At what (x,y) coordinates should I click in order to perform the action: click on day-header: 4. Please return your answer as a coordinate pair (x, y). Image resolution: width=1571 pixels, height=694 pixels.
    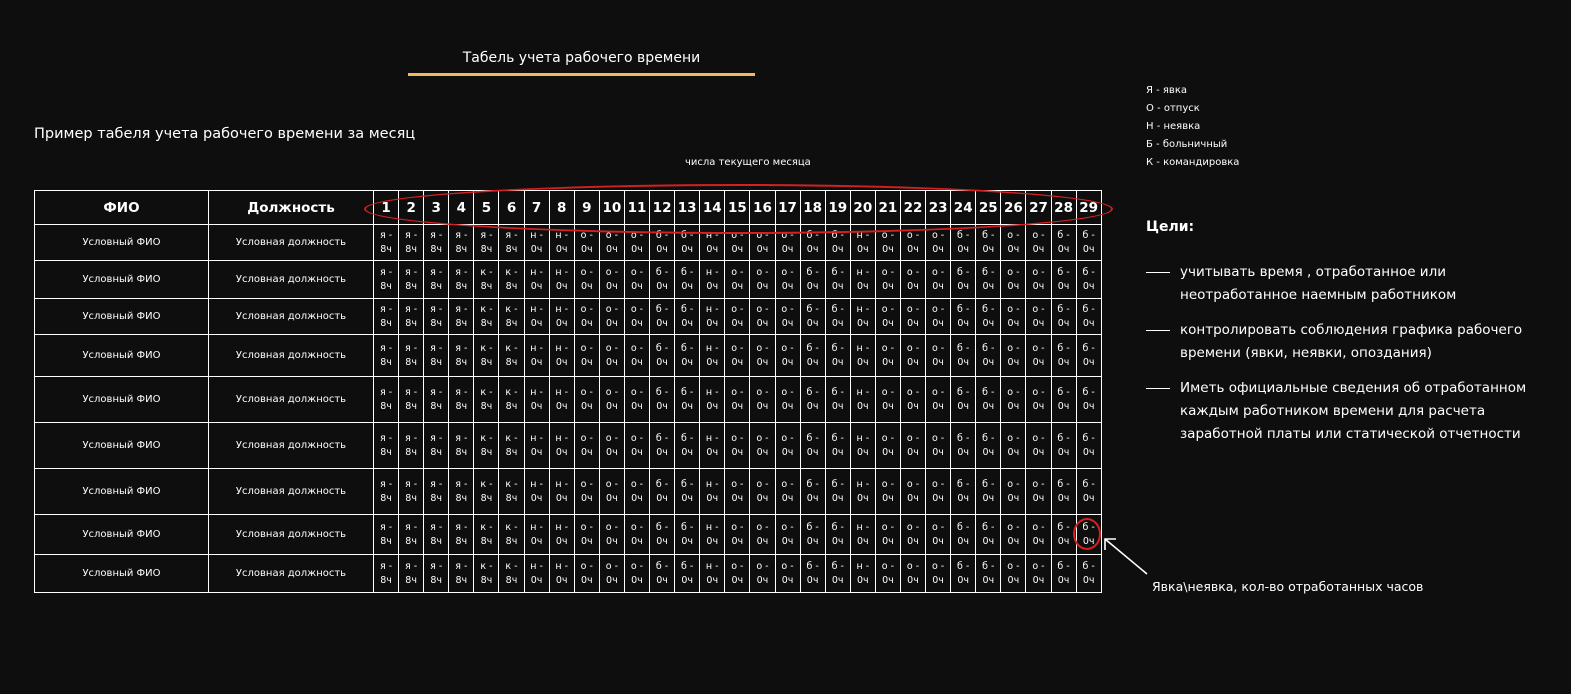
    Looking at the image, I should click on (461, 207).